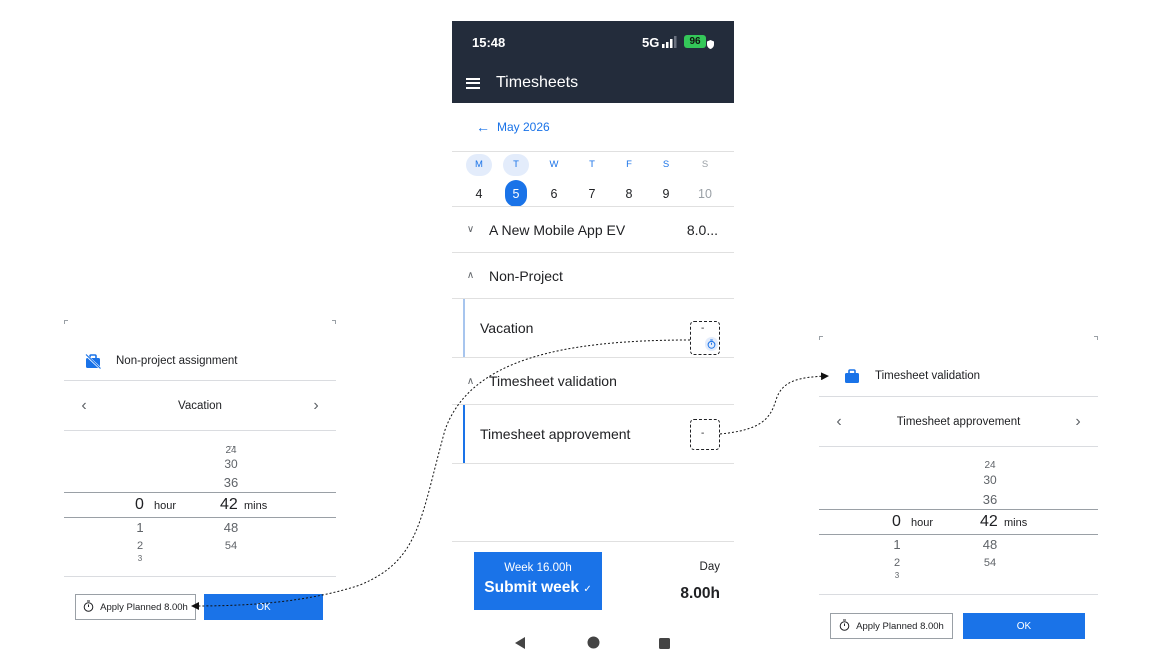  Describe the element at coordinates (200, 361) in the screenshot. I see `dialog-header: Non-project assignment` at that location.